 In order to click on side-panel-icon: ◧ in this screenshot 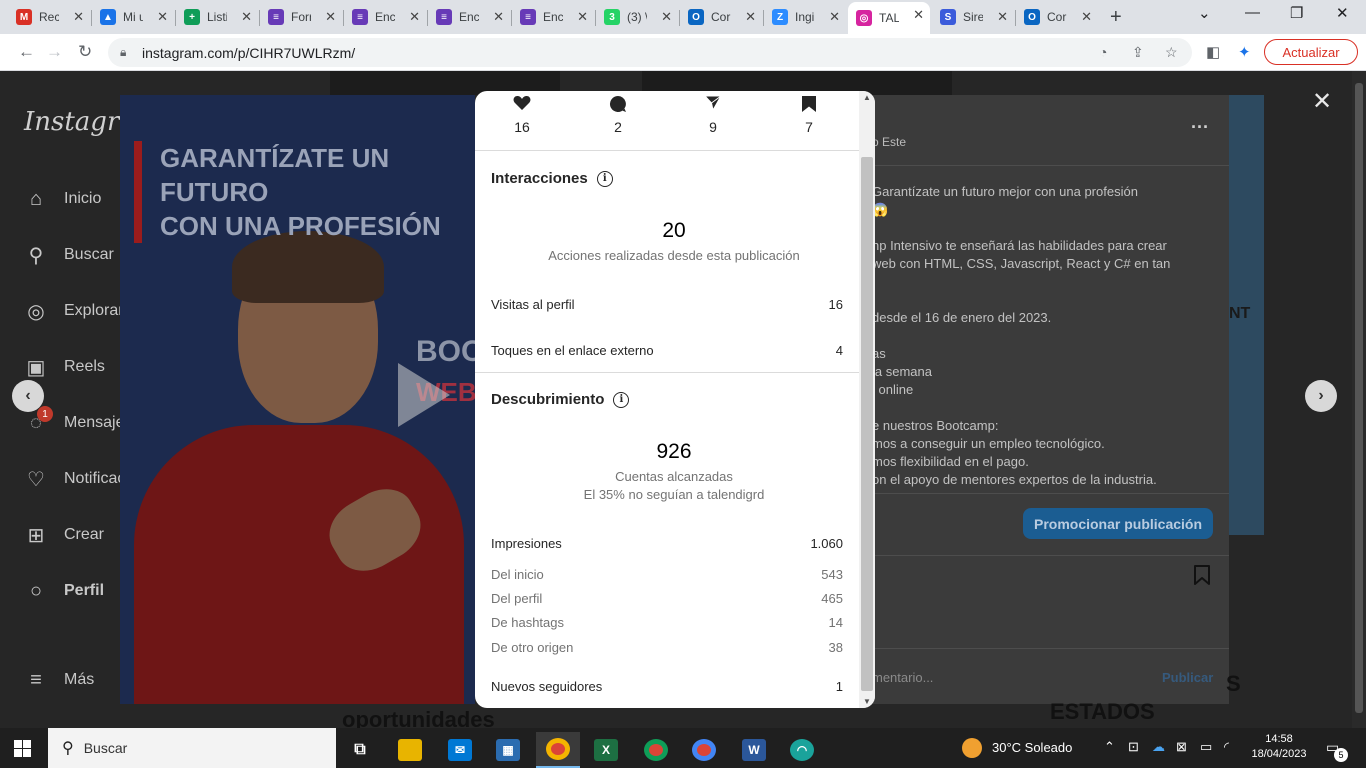, I will do `click(1213, 52)`.